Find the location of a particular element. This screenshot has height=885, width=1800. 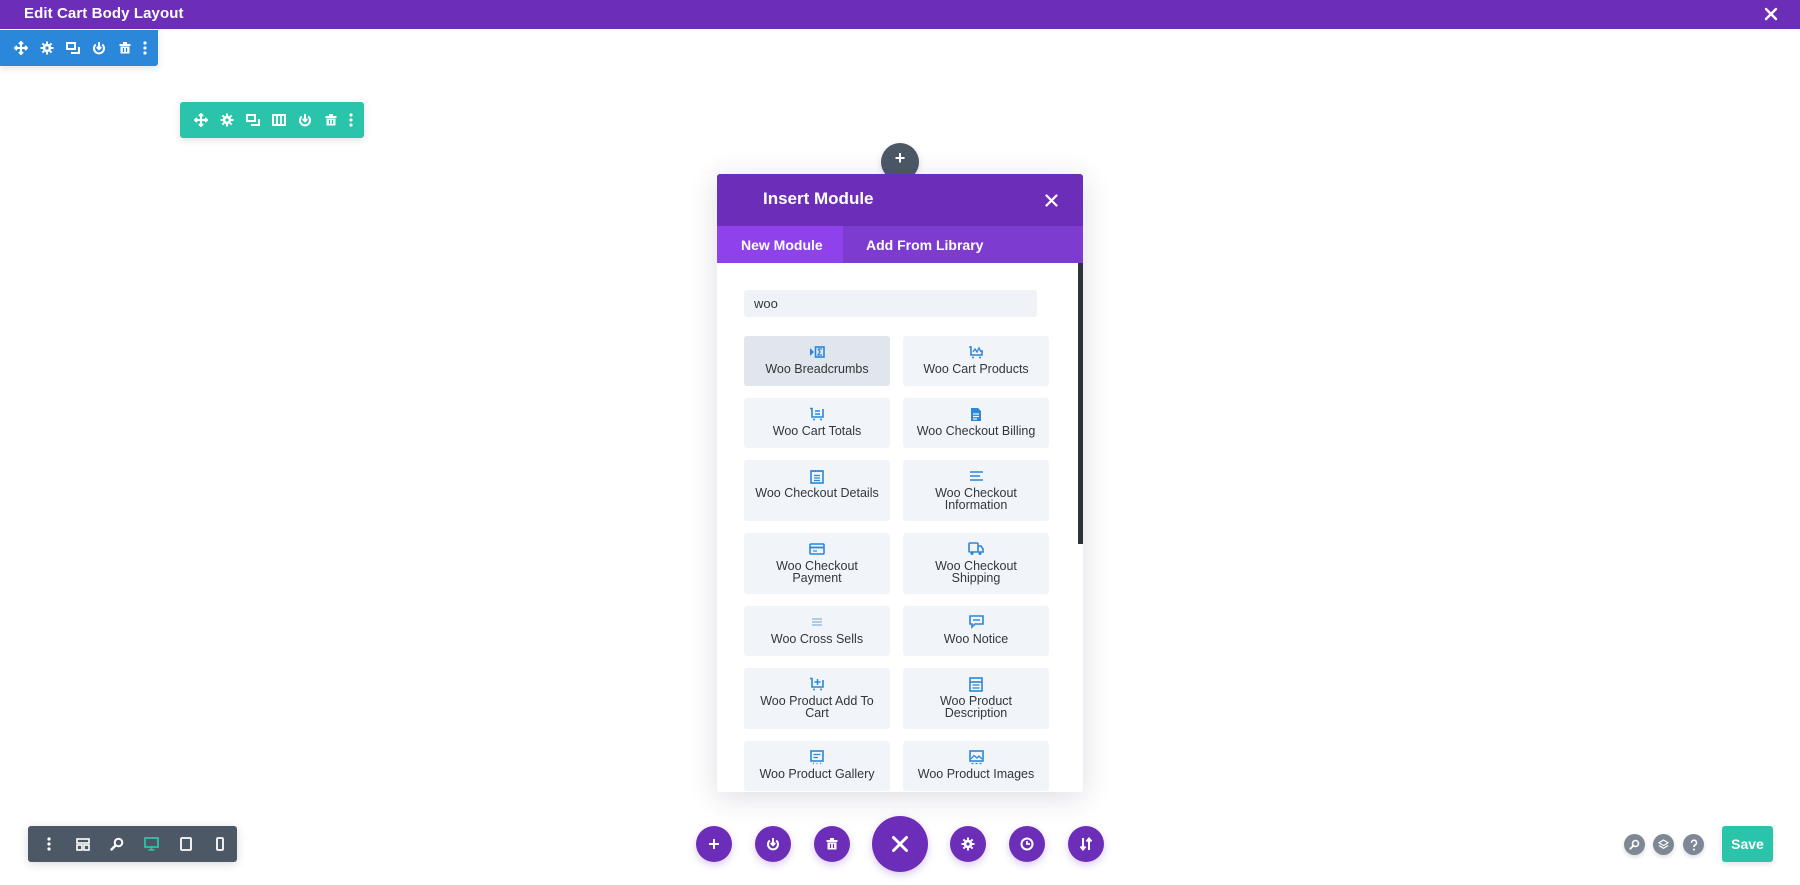

phone-view-button is located at coordinates (220, 844).